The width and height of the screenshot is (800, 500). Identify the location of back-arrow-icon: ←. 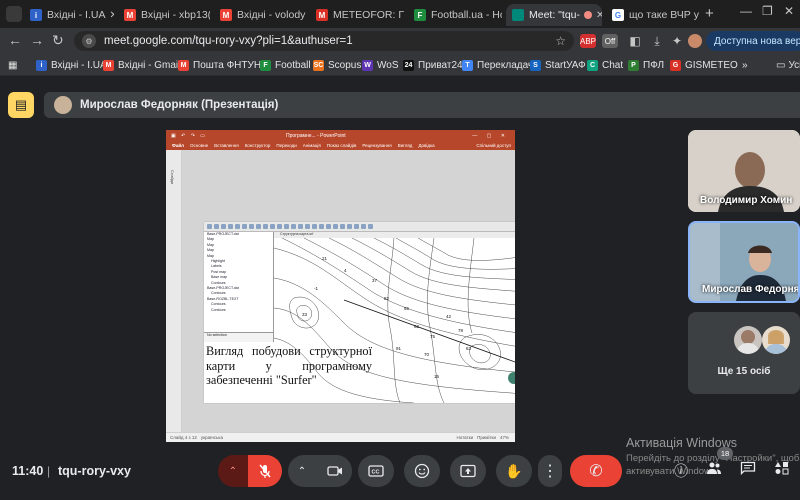
(15, 40).